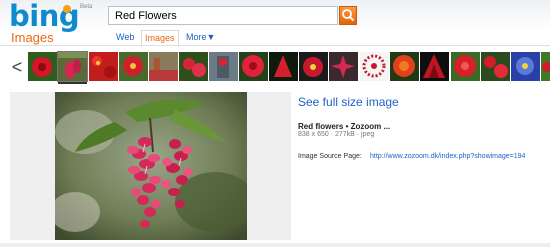 This screenshot has width=550, height=247. What do you see at coordinates (32, 37) in the screenshot?
I see `section-title: Images` at bounding box center [32, 37].